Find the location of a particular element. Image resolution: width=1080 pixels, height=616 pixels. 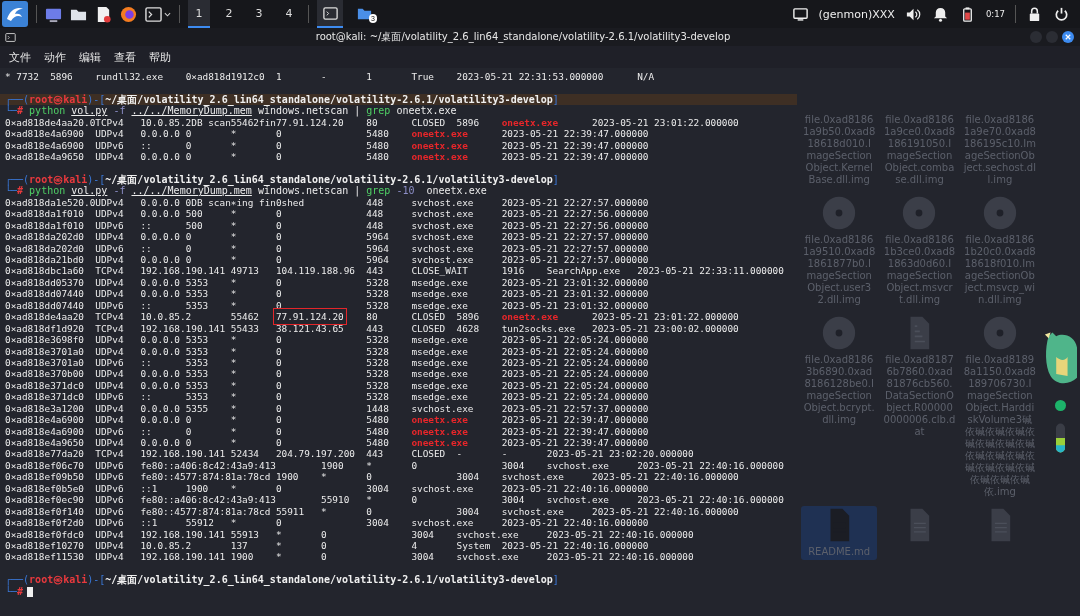

browser-icon is located at coordinates (128, 14).